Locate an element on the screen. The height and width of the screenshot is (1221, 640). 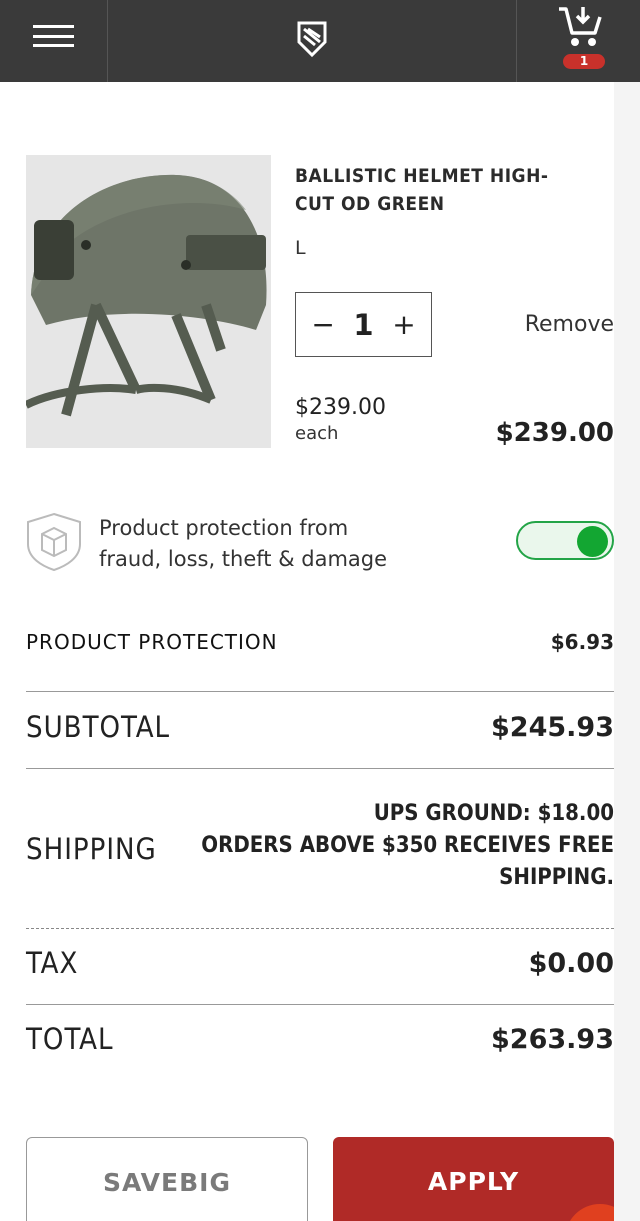
tax-row: TAX $0.00 is located at coordinates (320, 963).